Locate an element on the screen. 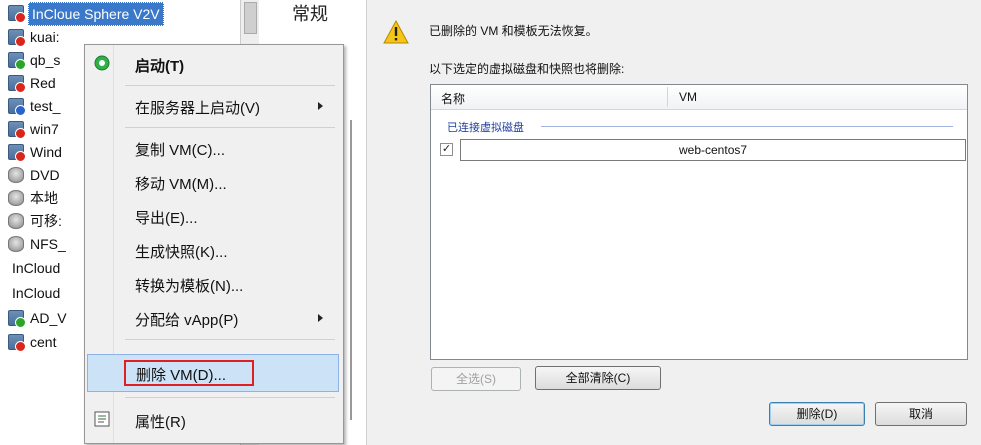 The width and height of the screenshot is (981, 445). list-header: 名称 VM is located at coordinates (699, 97).